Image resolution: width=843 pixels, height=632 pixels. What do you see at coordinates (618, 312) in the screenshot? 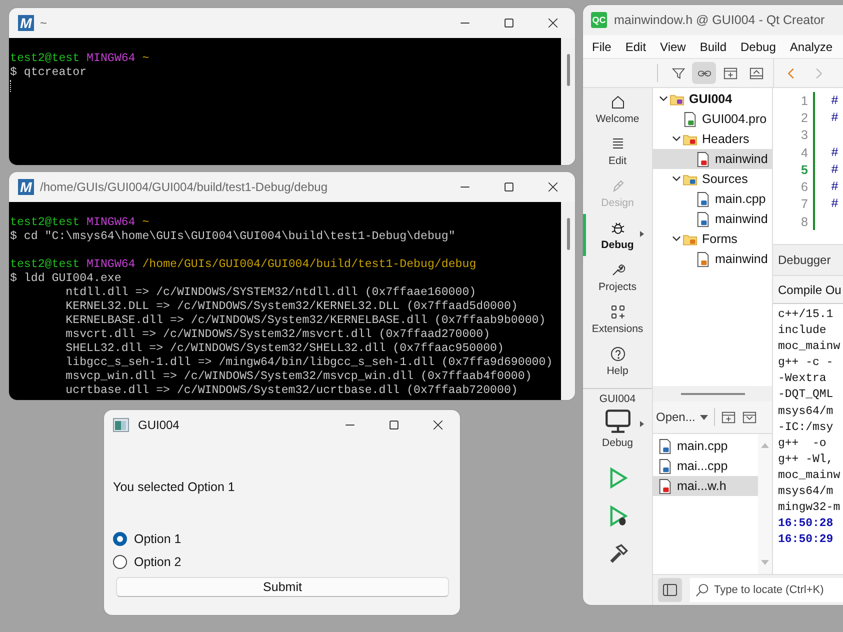
I see `extensions-mode-icon` at bounding box center [618, 312].